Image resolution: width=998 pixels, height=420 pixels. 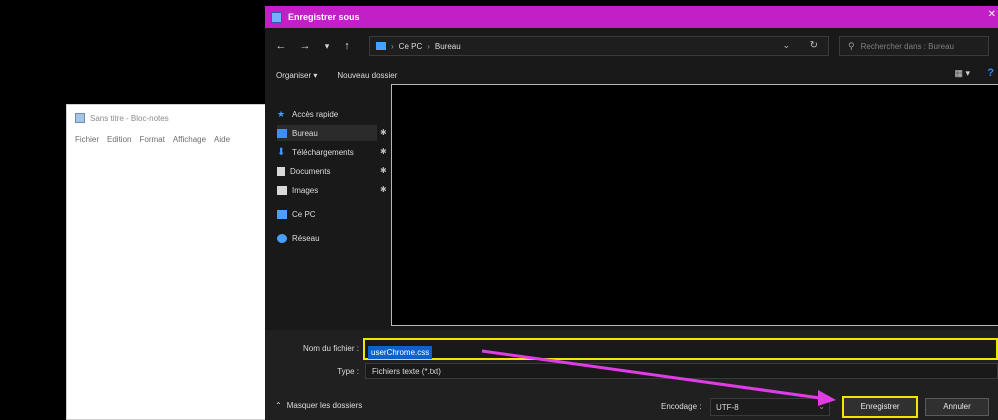 What do you see at coordinates (282, 238) in the screenshot?
I see `network-icon` at bounding box center [282, 238].